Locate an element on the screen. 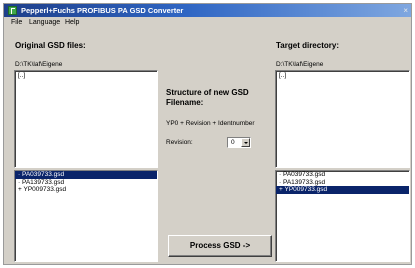 This screenshot has width=415, height=268. target-directory-list: [..] is located at coordinates (342, 119).